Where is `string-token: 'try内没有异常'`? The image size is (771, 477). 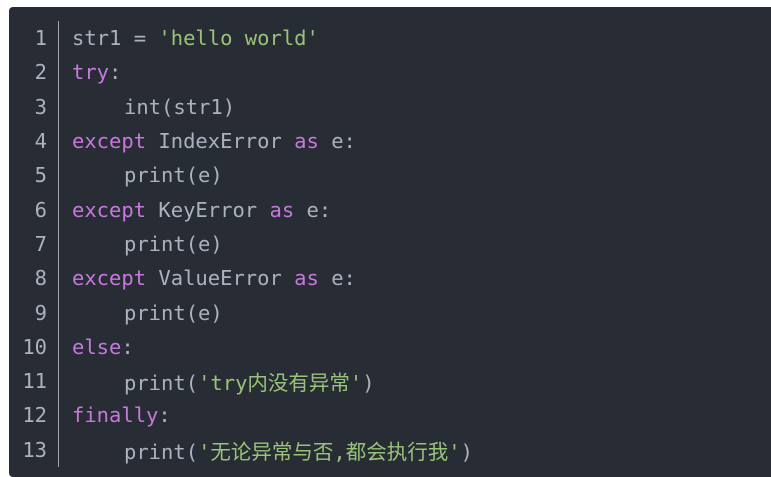 string-token: 'try内没有异常' is located at coordinates (280, 383).